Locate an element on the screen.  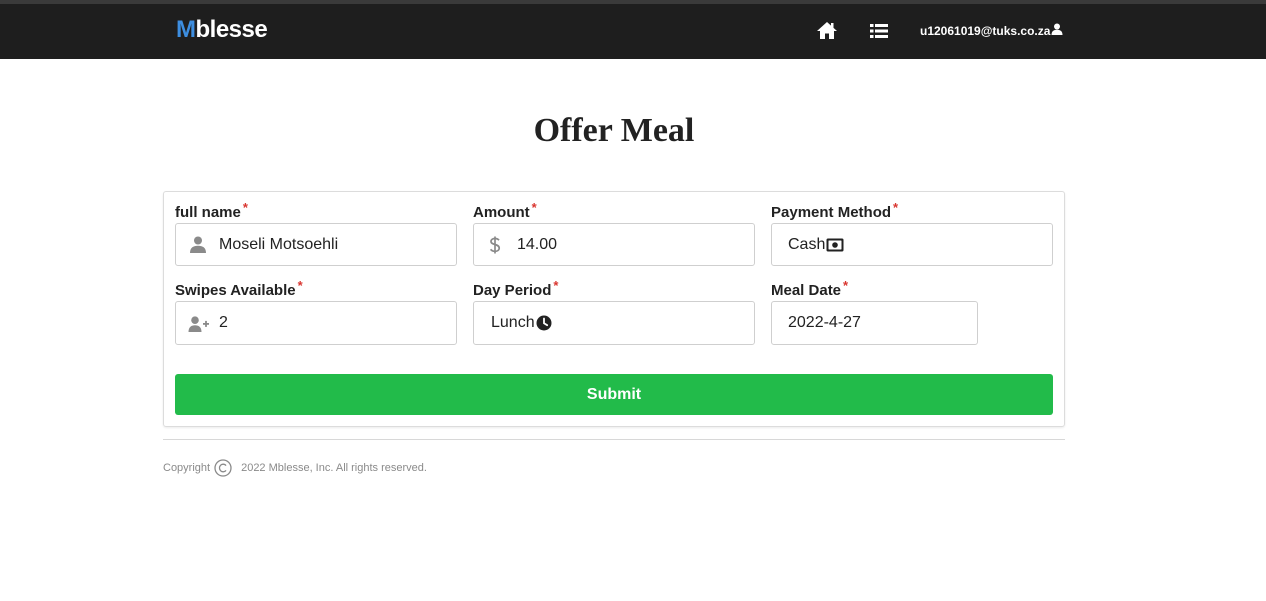
full-name-field: Moseli Motsoehli is located at coordinates (316, 244).